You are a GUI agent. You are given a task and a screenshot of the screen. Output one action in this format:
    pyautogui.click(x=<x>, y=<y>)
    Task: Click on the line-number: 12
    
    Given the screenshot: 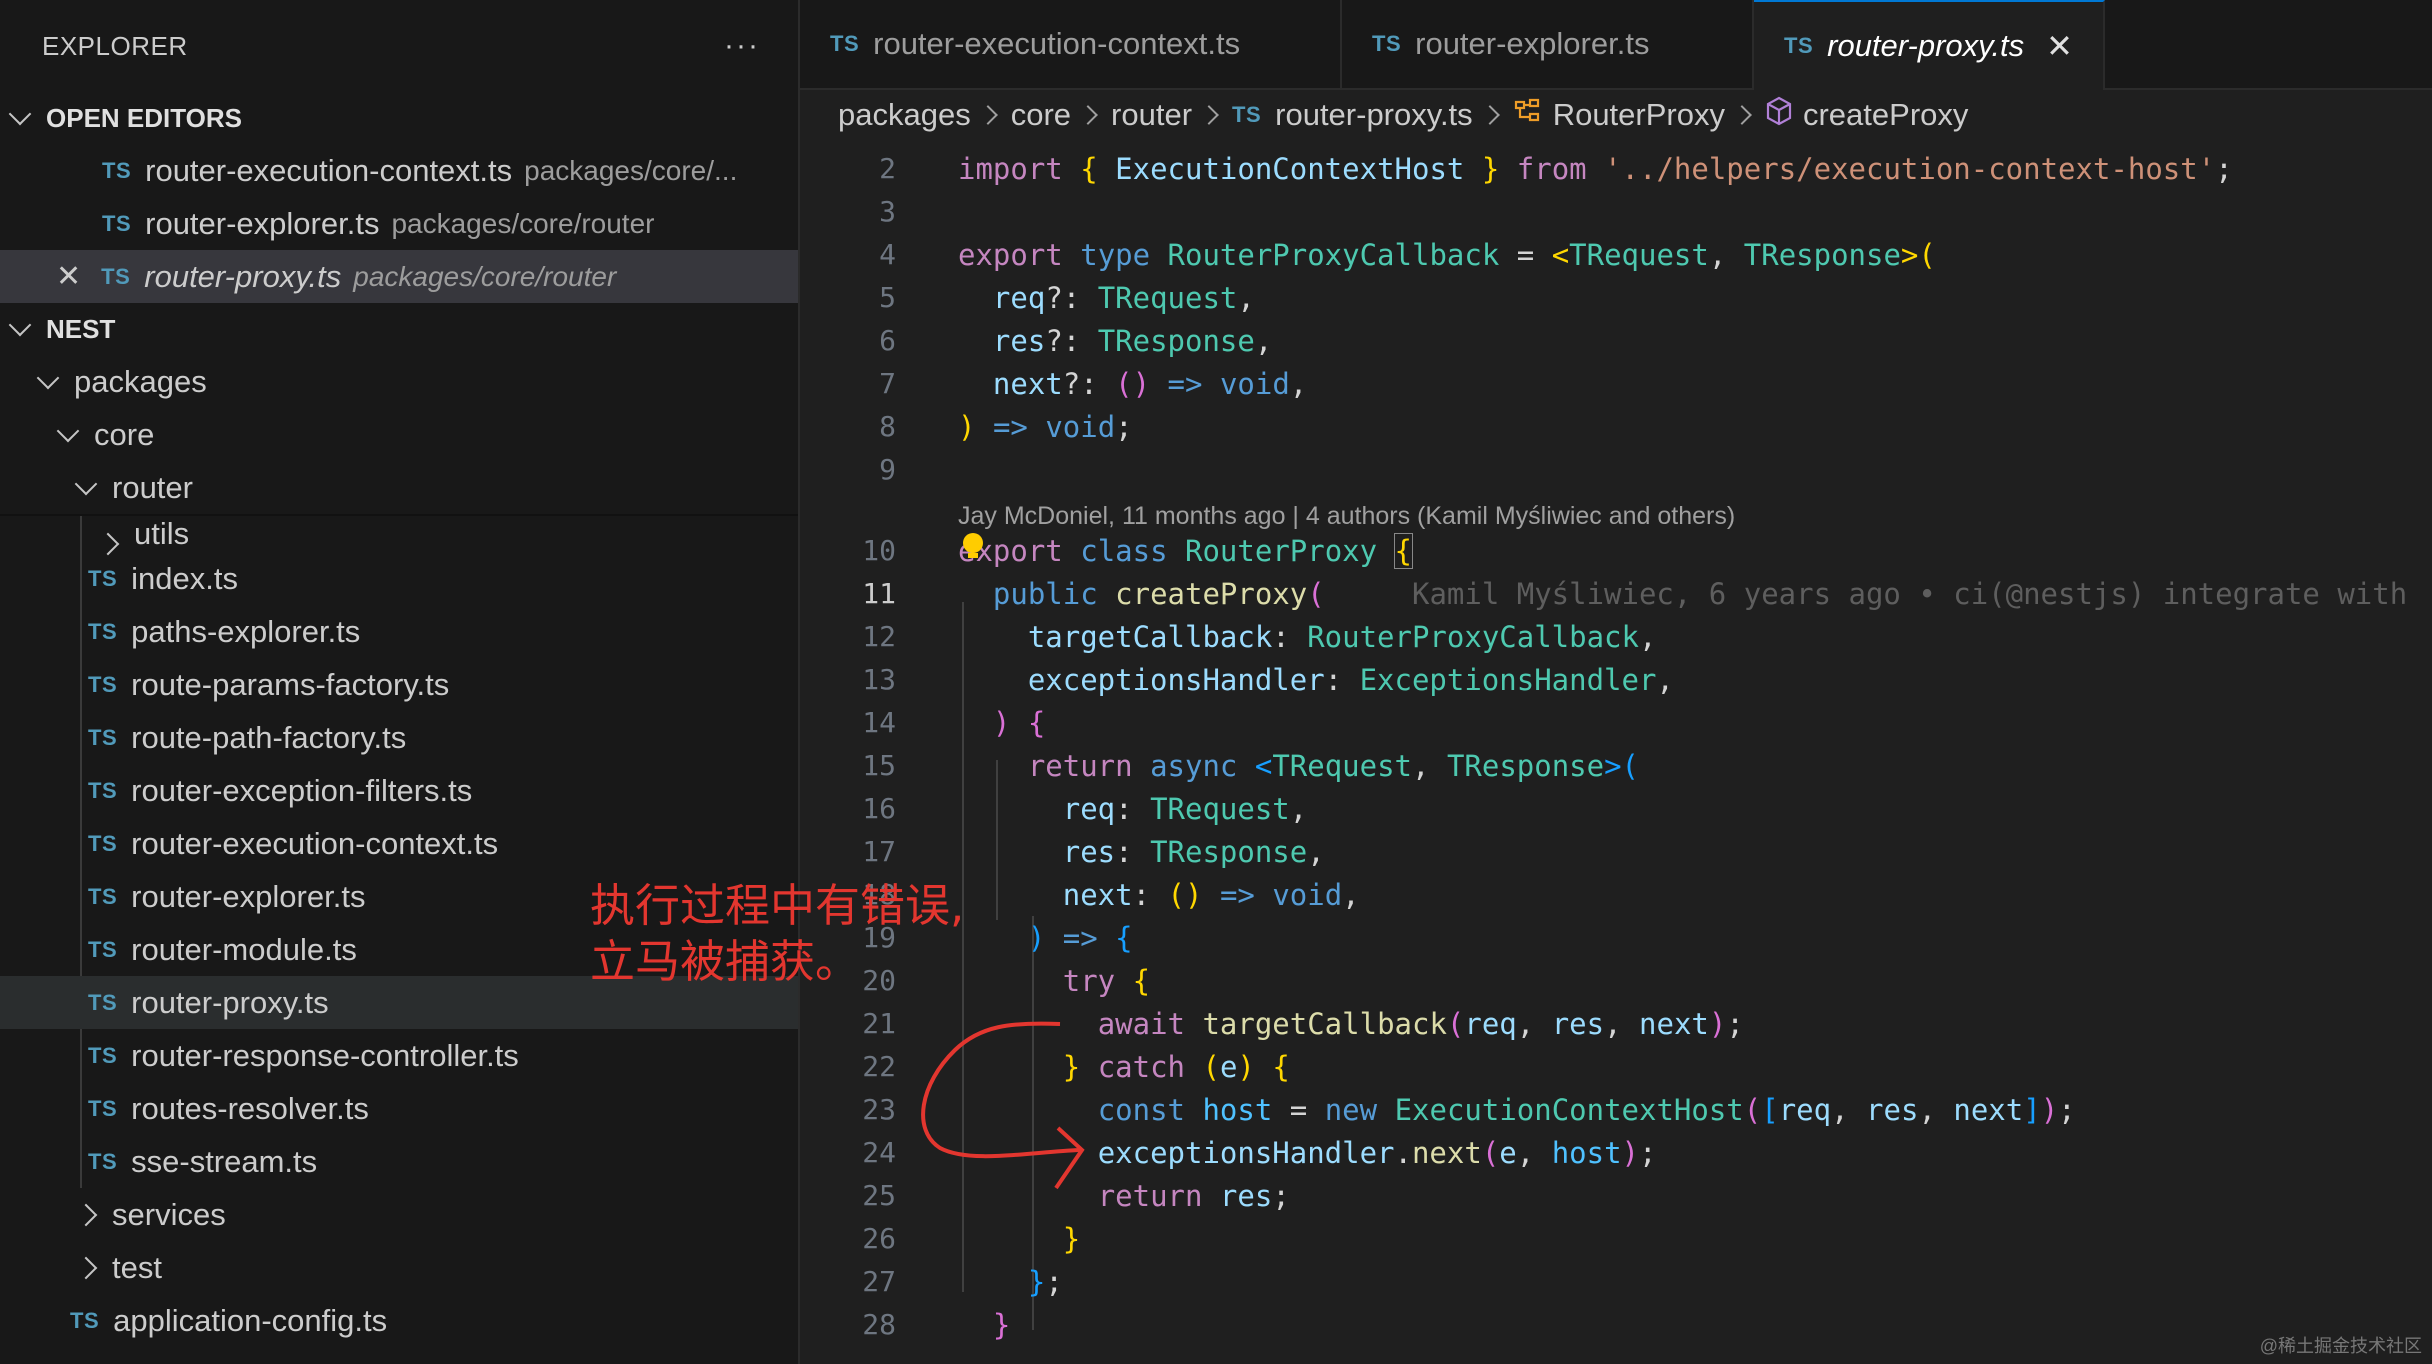 What is the action you would take?
    pyautogui.click(x=879, y=636)
    